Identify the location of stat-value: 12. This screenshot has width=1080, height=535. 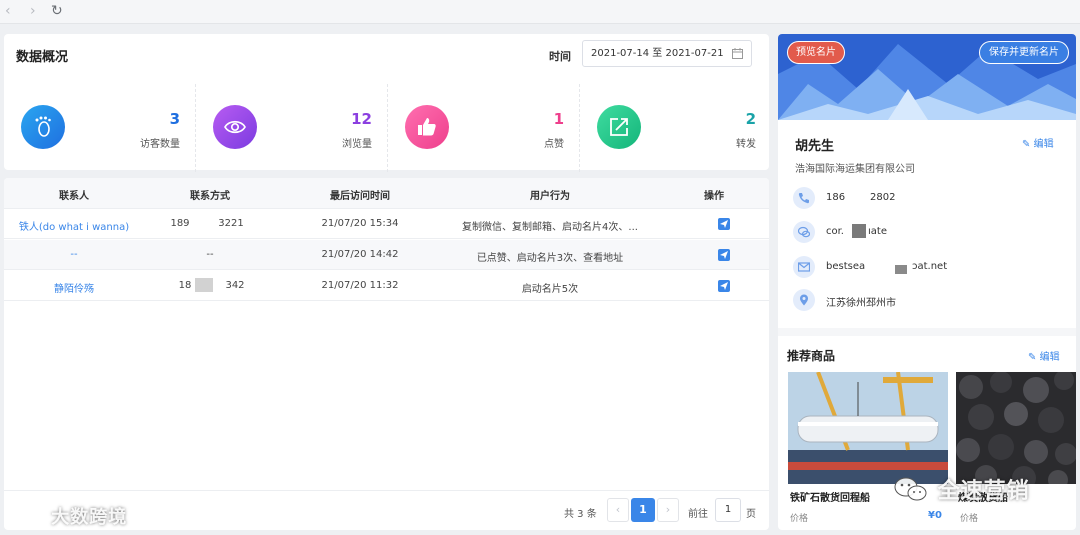
(361, 119).